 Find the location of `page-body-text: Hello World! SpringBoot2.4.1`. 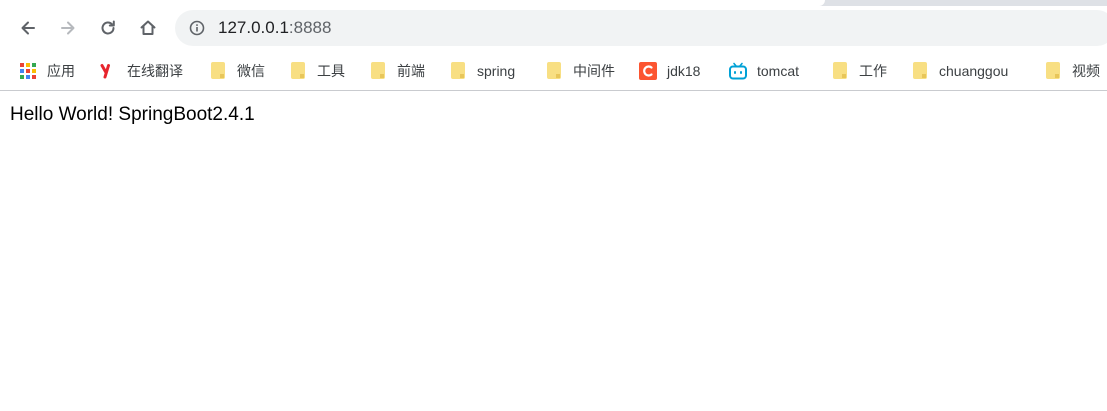

page-body-text: Hello World! SpringBoot2.4.1 is located at coordinates (132, 114).